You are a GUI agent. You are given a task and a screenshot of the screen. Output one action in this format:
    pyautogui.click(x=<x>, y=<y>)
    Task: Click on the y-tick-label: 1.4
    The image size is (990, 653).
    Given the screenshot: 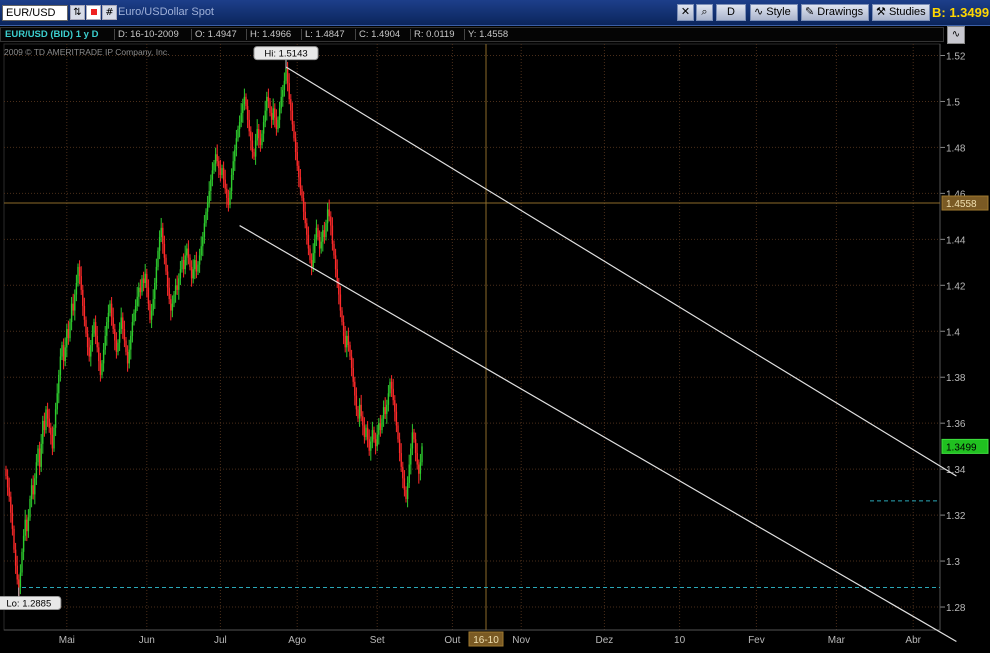 What is the action you would take?
    pyautogui.click(x=953, y=332)
    